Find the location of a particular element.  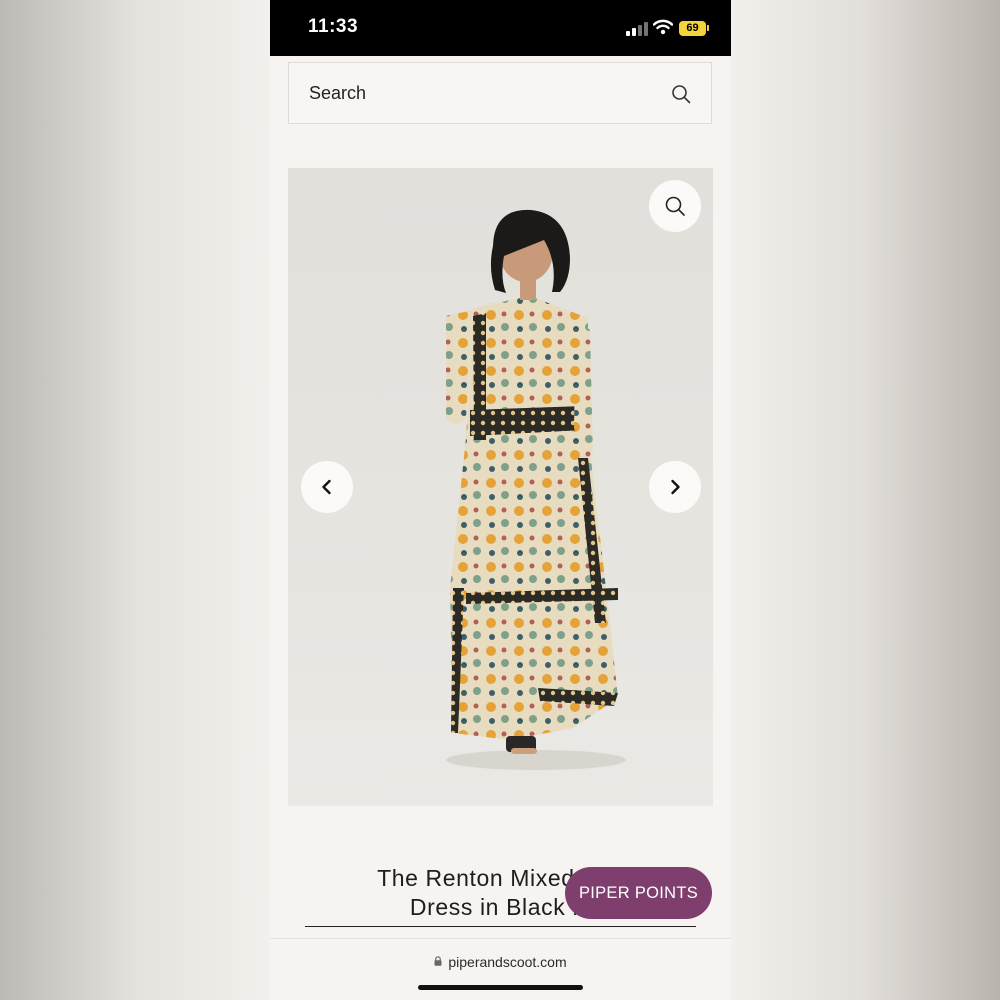

previous-image-button is located at coordinates (327, 487).